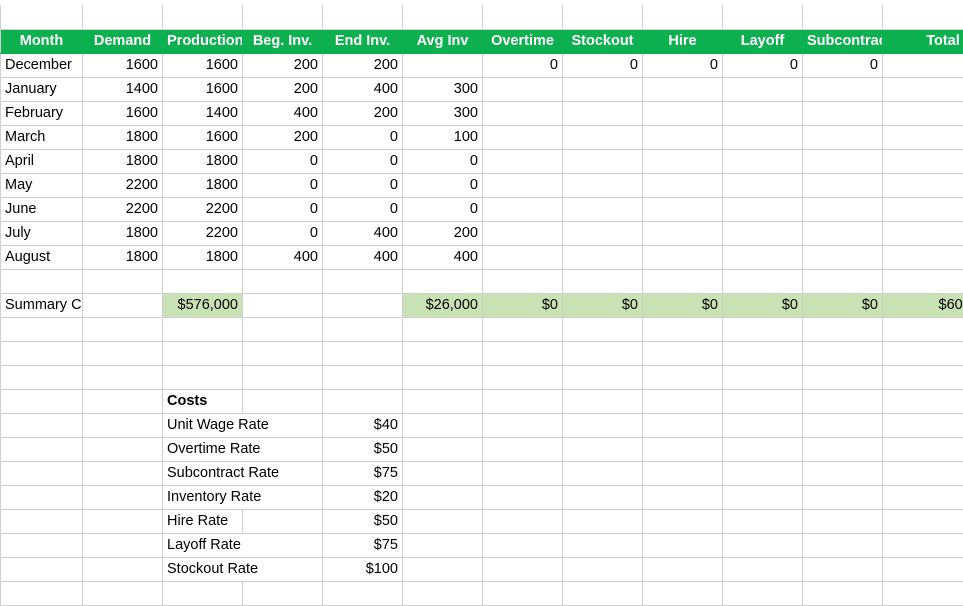 The image size is (963, 606). I want to click on cell-hire: 0, so click(683, 65).